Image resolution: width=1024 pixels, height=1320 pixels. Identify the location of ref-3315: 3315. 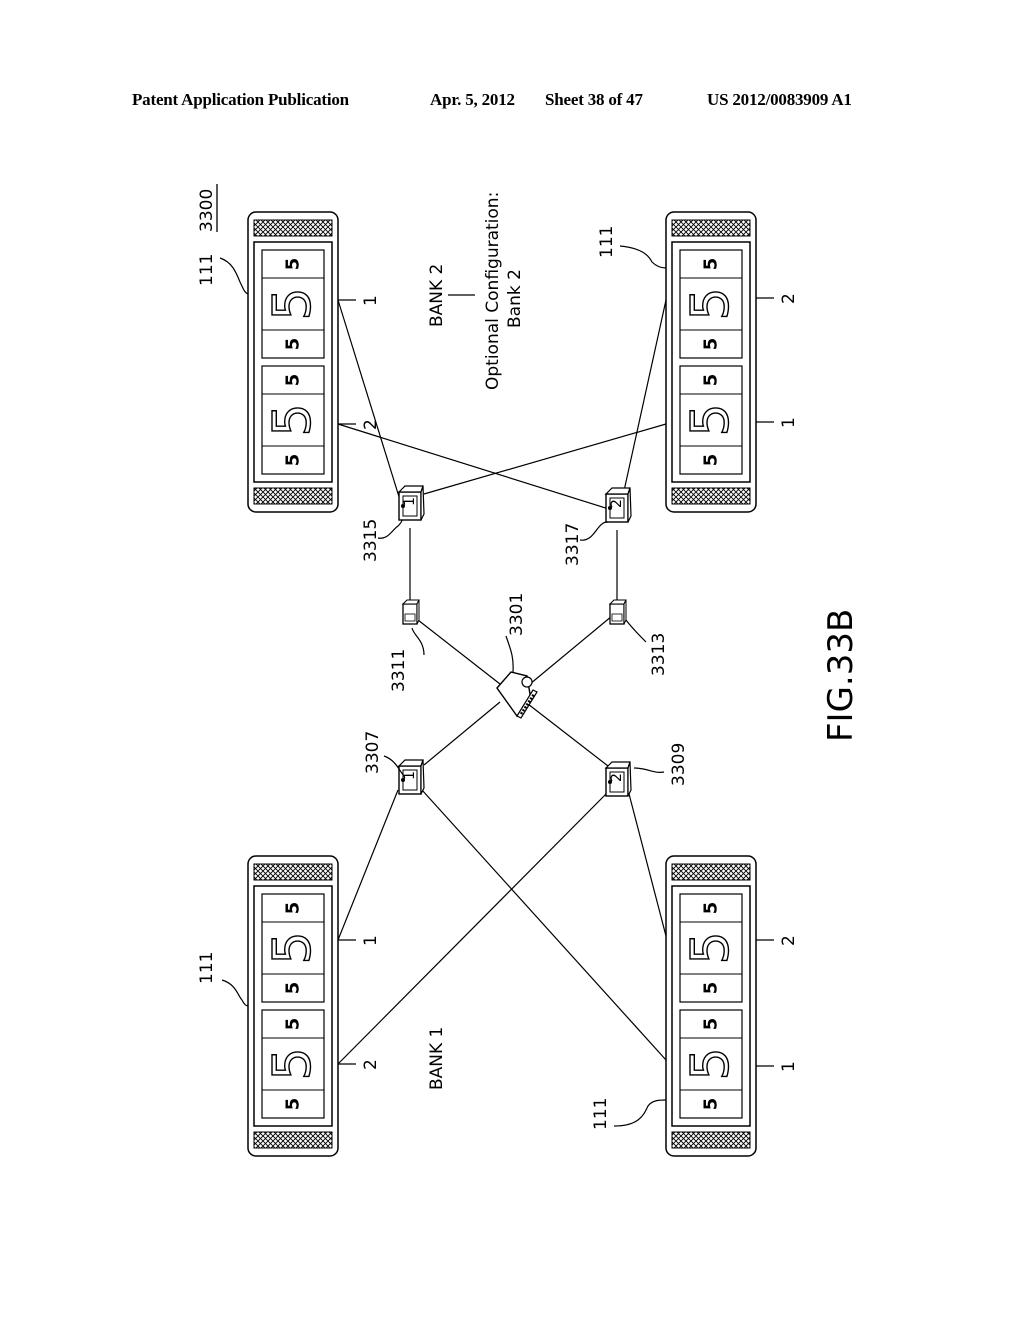
(371, 540).